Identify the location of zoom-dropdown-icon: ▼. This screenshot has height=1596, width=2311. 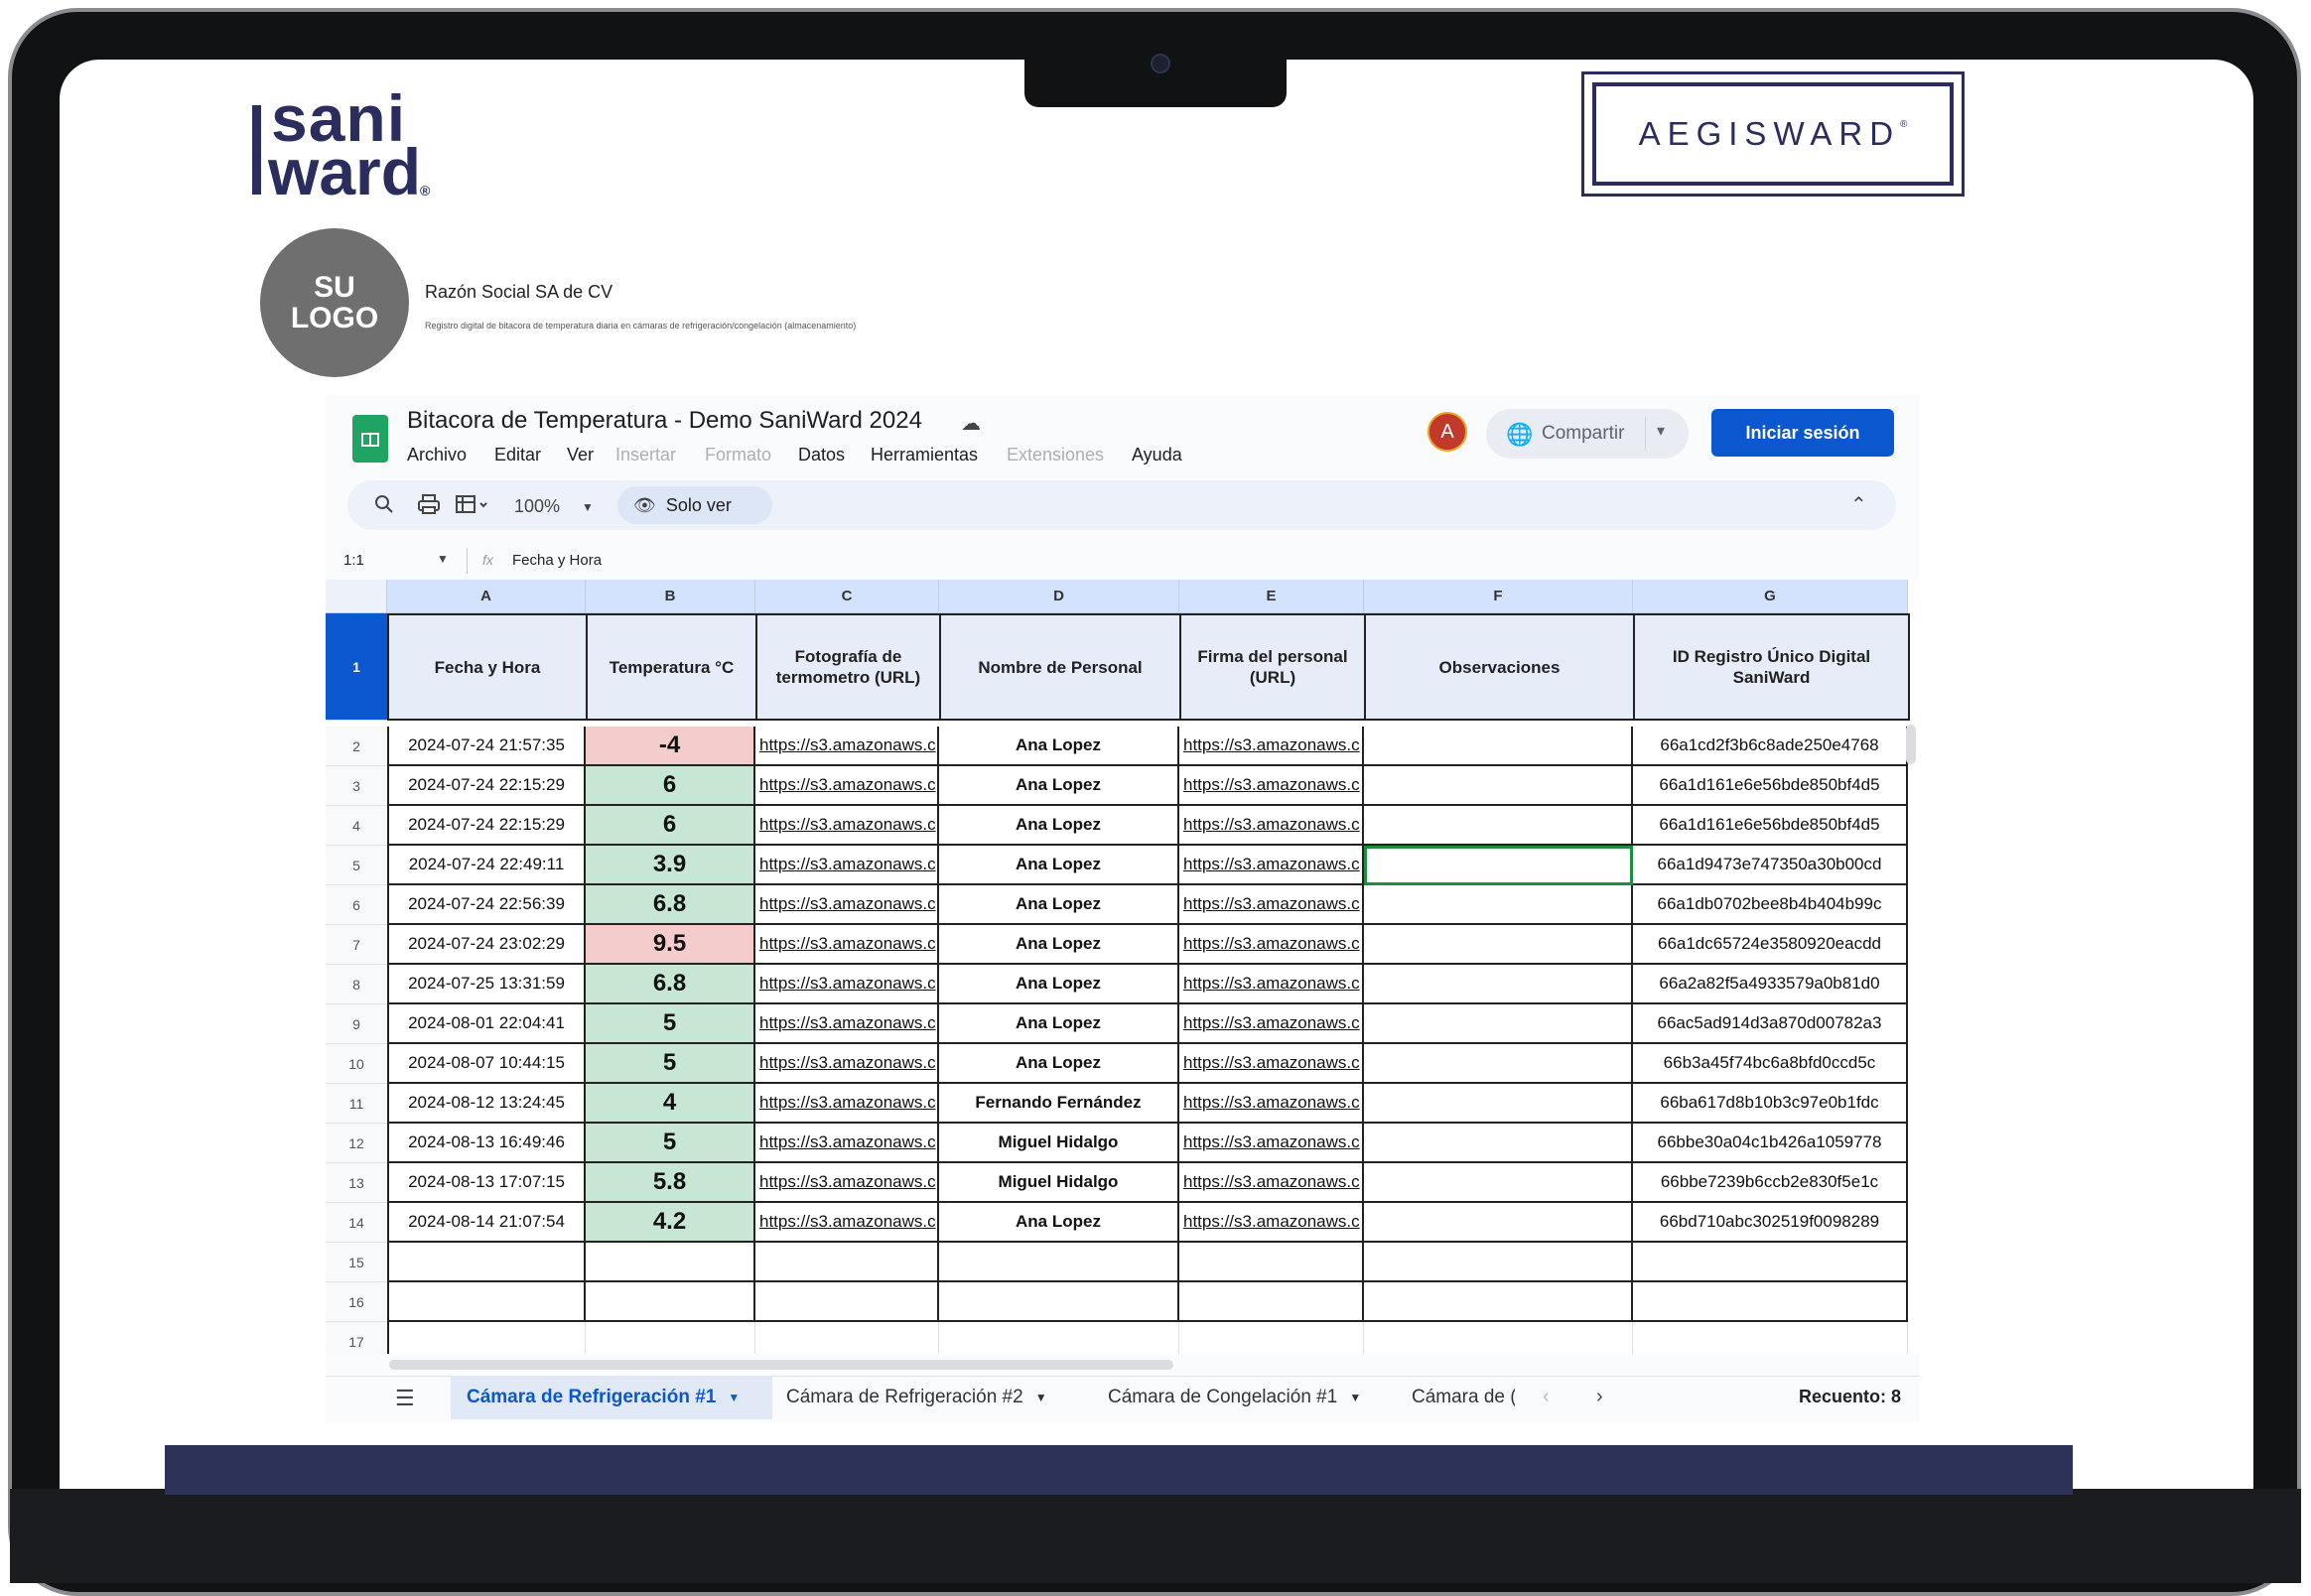
(588, 507).